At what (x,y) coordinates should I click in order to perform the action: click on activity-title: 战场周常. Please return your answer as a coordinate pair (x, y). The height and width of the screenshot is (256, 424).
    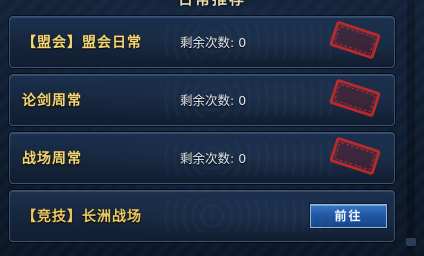
    Looking at the image, I should click on (52, 159).